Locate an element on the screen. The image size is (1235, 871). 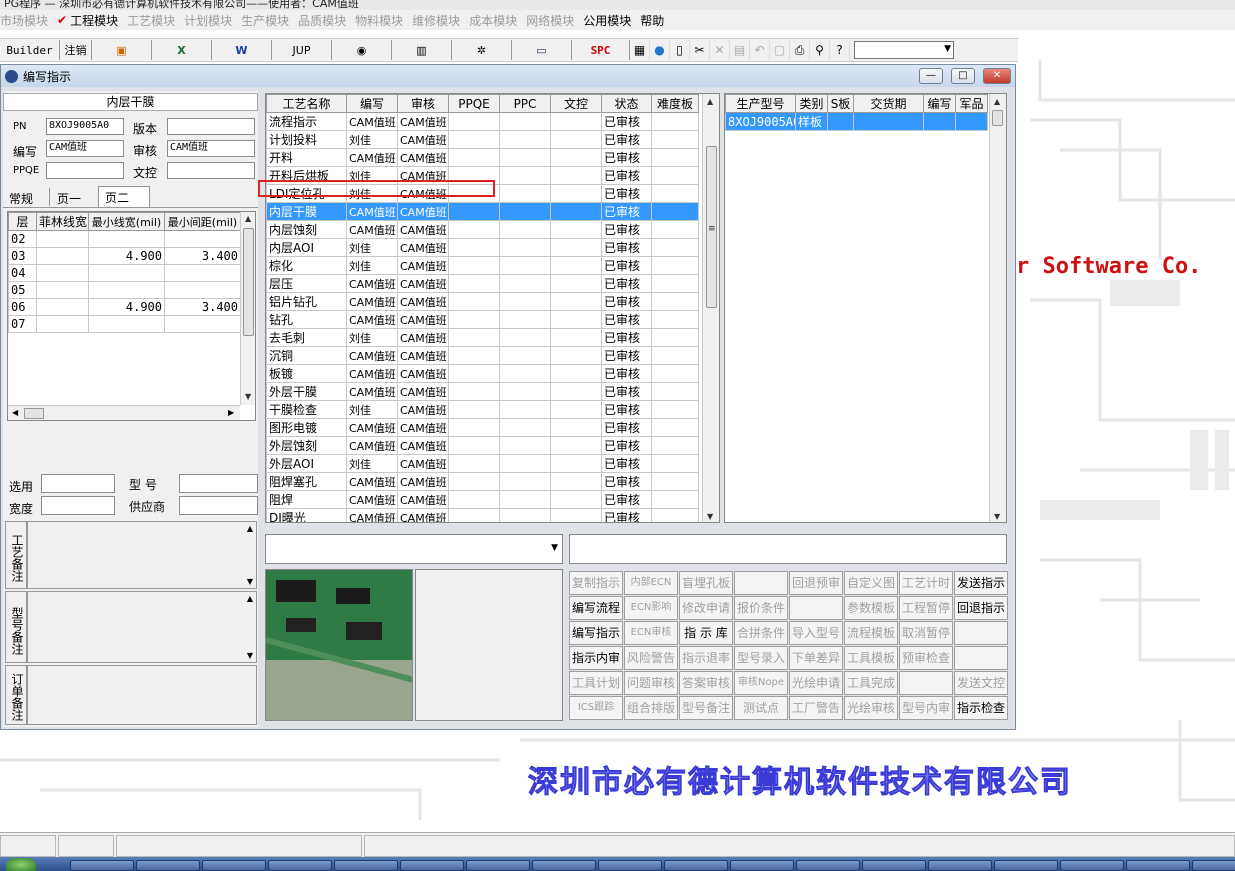
layer-row: 05 is located at coordinates (124, 290).